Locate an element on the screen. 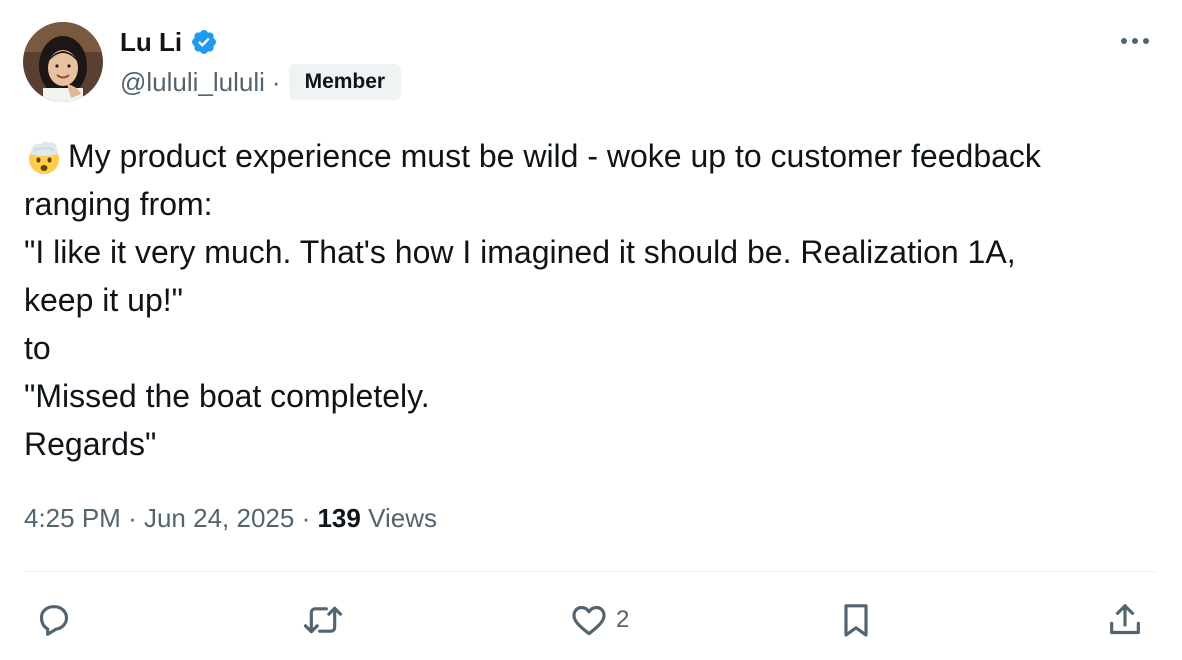 The width and height of the screenshot is (1182, 660). bookmark-button is located at coordinates (859, 620).